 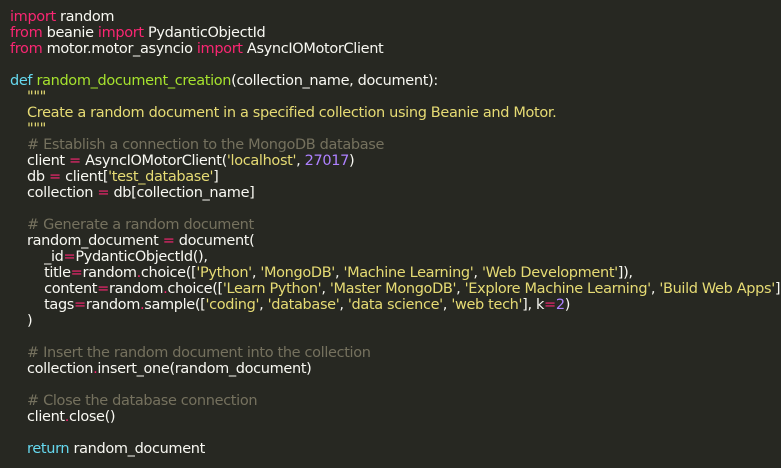 I want to click on code-text: db, so click(x=30, y=177).